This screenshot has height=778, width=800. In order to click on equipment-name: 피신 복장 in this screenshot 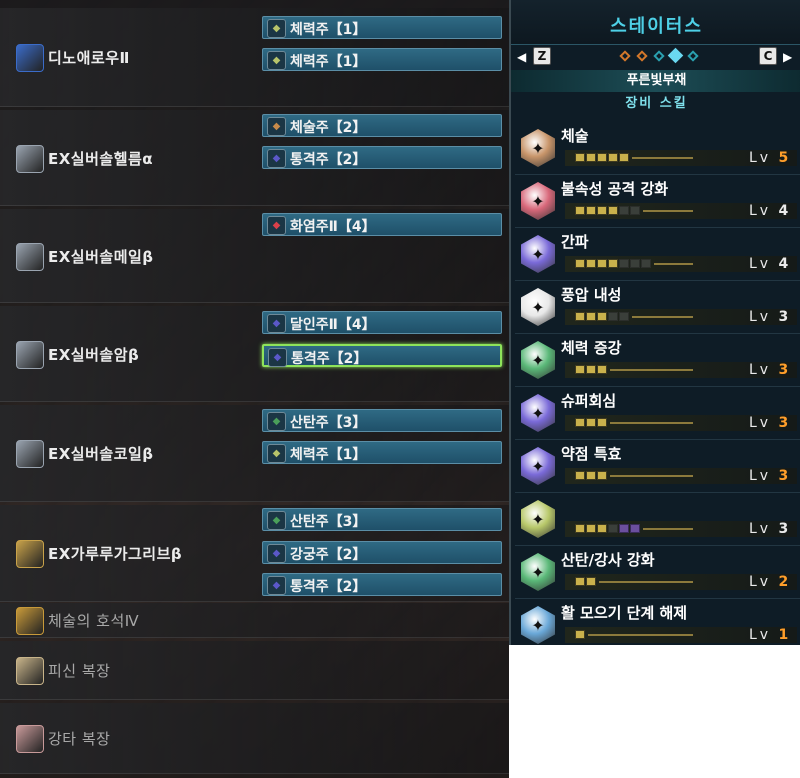, I will do `click(79, 671)`.